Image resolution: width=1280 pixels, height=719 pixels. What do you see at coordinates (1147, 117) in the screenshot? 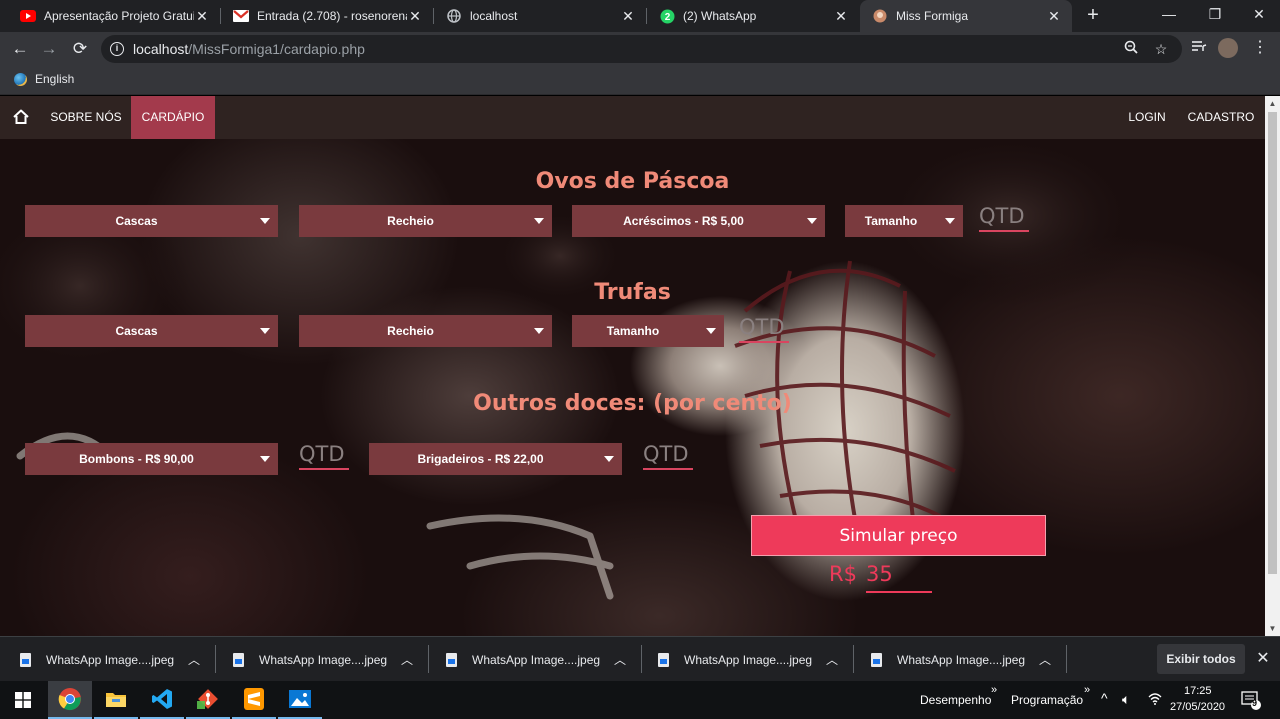
I see `nav-login: LOGIN` at bounding box center [1147, 117].